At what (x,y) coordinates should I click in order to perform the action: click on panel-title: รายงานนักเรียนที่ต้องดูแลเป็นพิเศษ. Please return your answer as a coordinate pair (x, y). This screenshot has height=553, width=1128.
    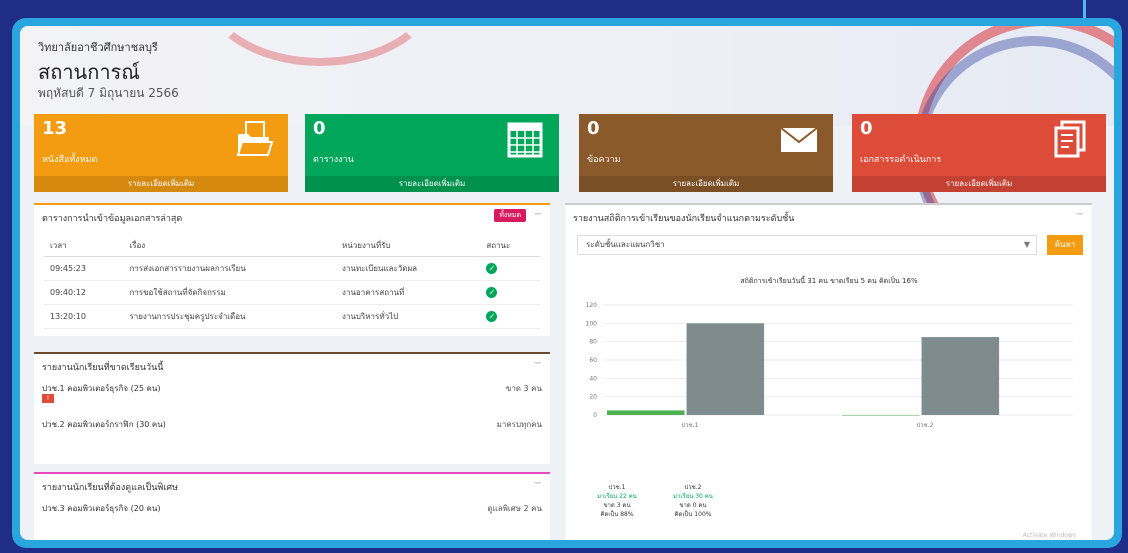
    Looking at the image, I should click on (110, 488).